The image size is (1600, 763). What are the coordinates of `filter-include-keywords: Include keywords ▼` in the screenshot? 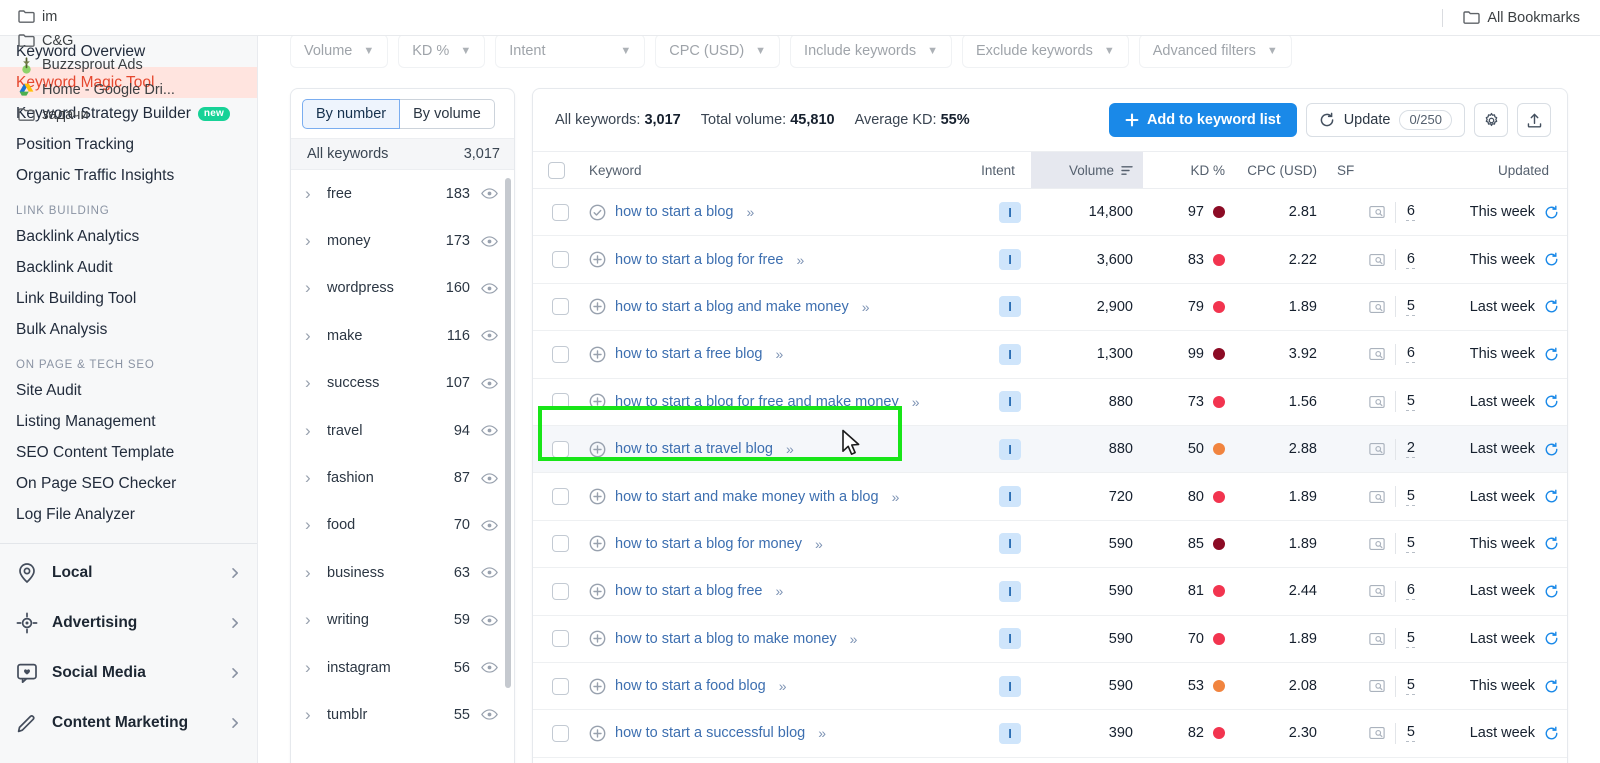 It's located at (871, 52).